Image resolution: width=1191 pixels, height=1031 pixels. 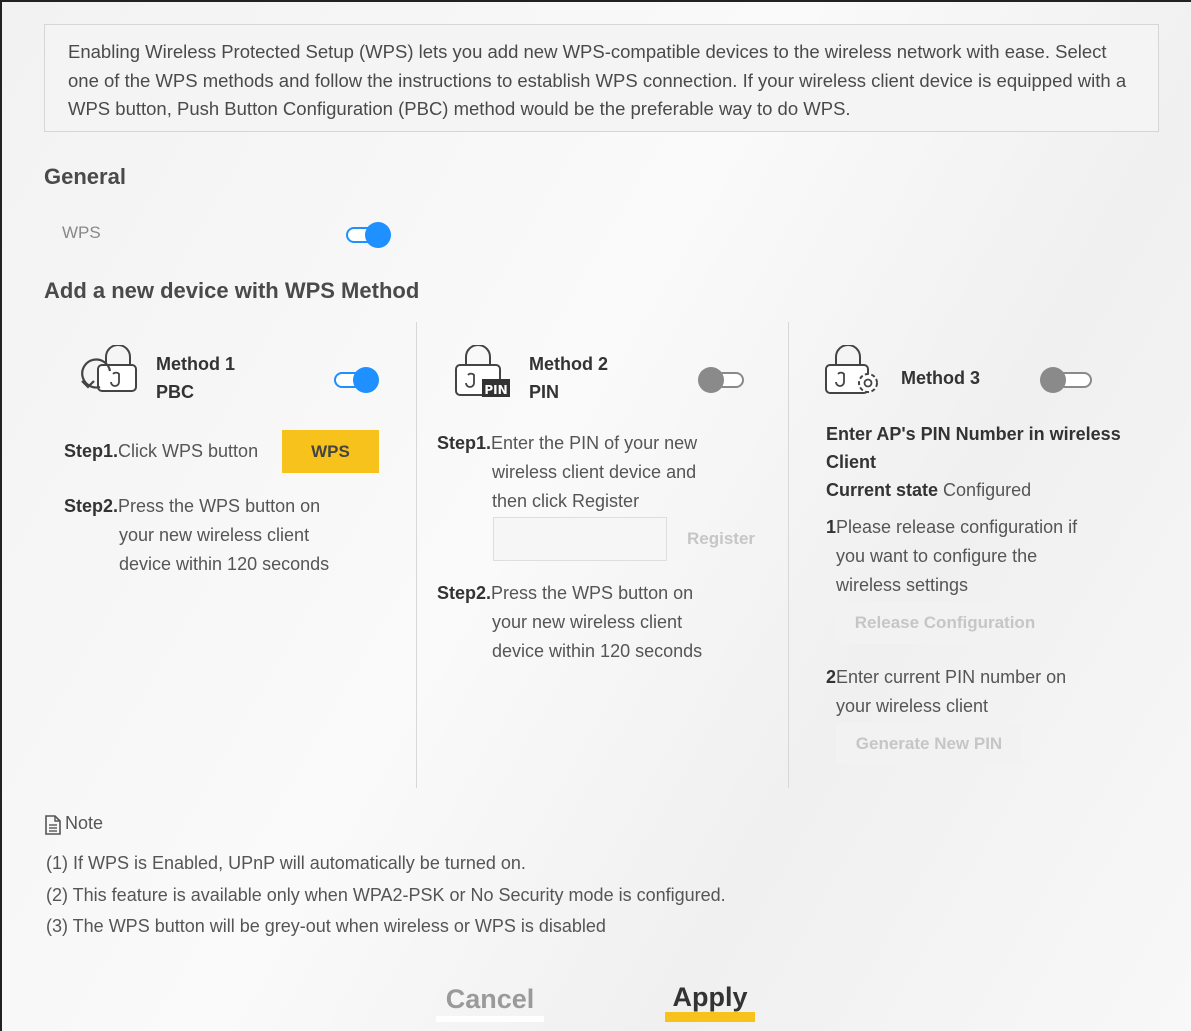 I want to click on method3-item1: 1Please release configuration if, so click(x=951, y=527).